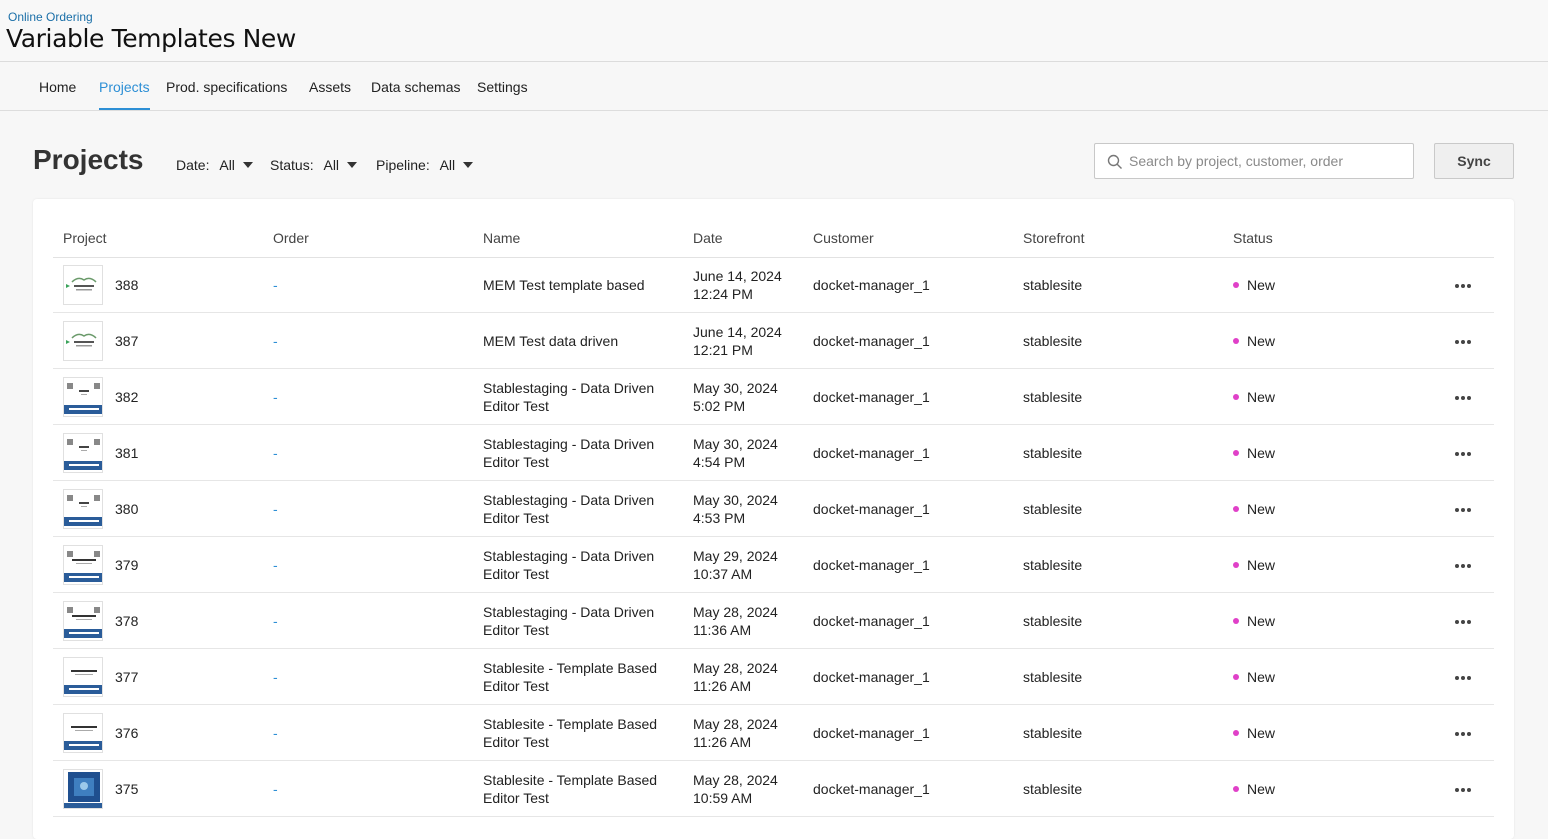  I want to click on tab-settings: Settings, so click(502, 87).